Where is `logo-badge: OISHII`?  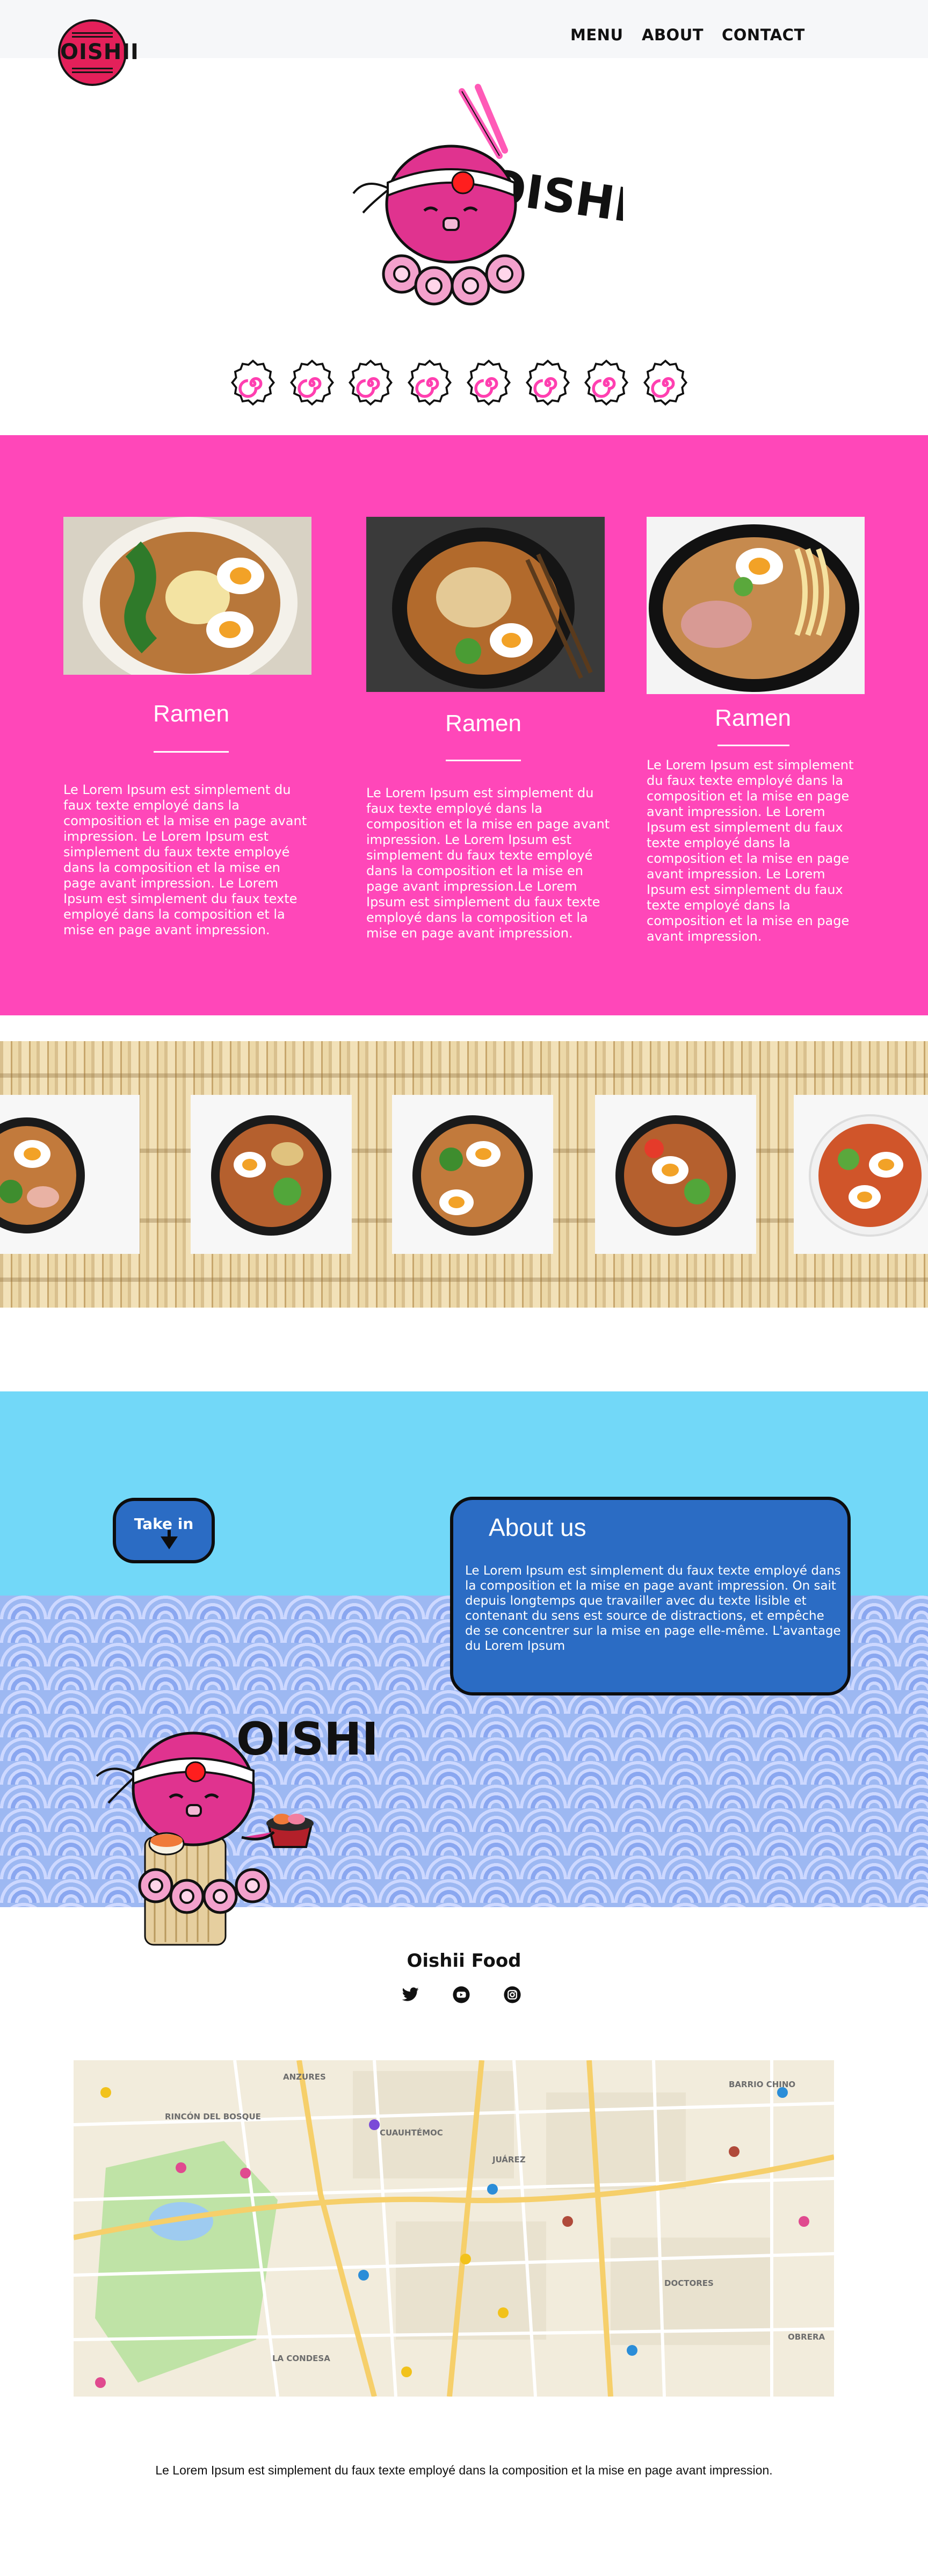
logo-badge: OISHII is located at coordinates (99, 53).